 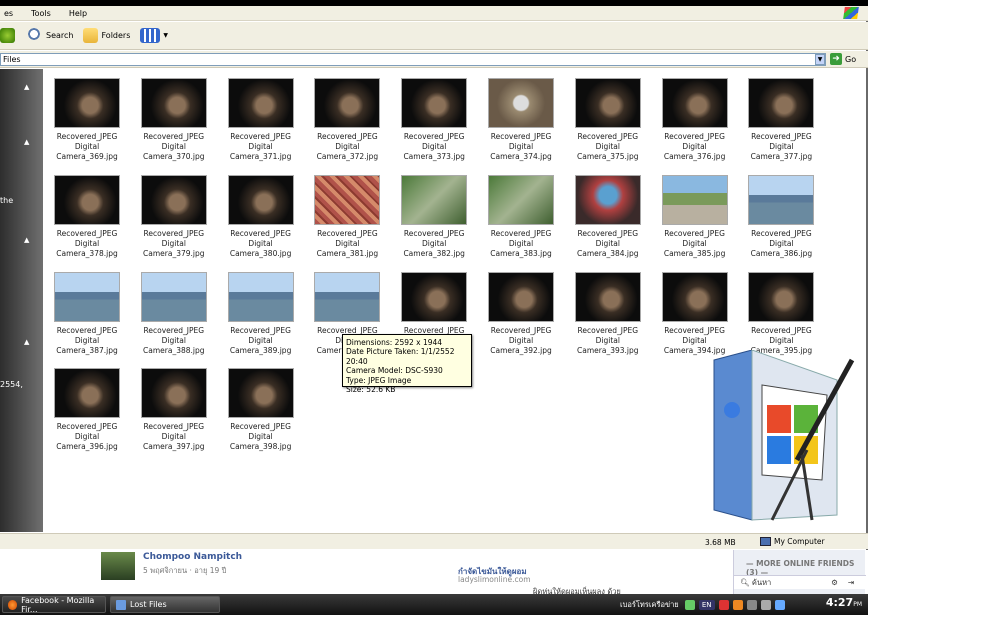 What do you see at coordinates (50, 35) in the screenshot?
I see `search-button: Search` at bounding box center [50, 35].